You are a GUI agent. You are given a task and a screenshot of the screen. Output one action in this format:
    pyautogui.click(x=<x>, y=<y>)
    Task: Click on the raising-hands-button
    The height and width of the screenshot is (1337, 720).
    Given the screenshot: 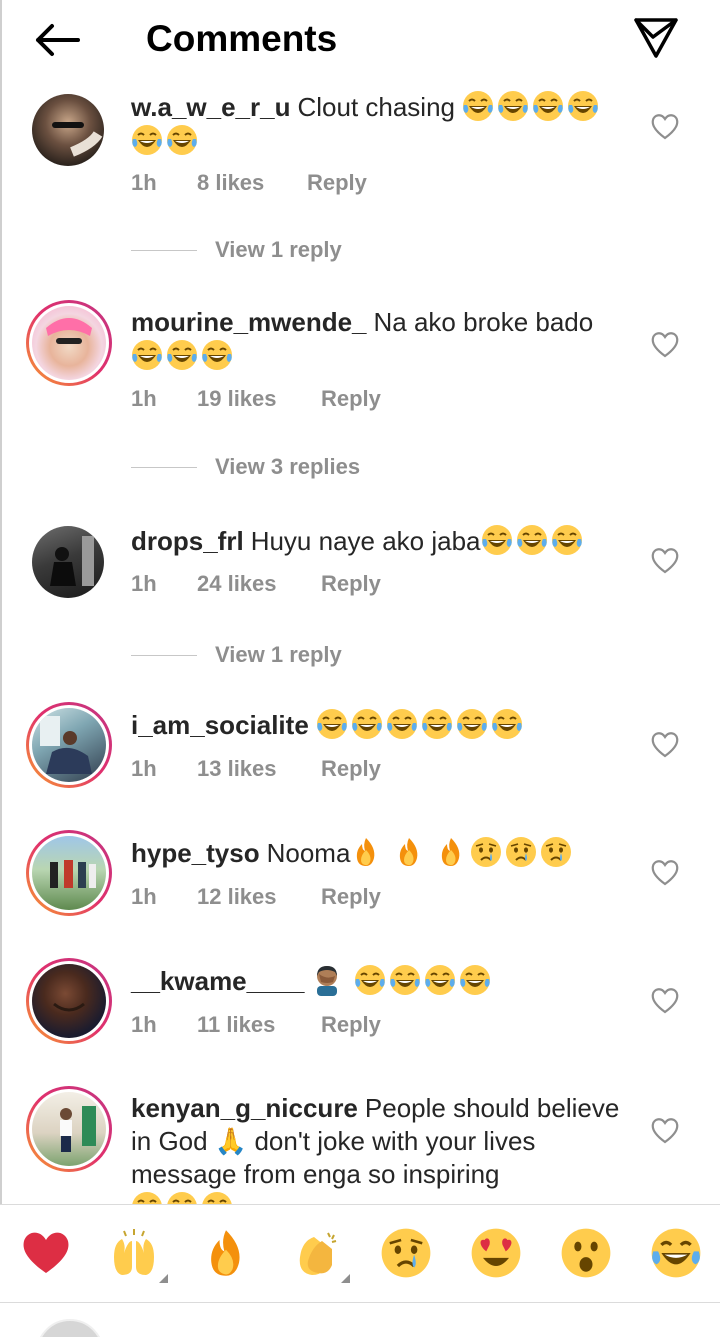 What is the action you would take?
    pyautogui.click(x=138, y=1255)
    